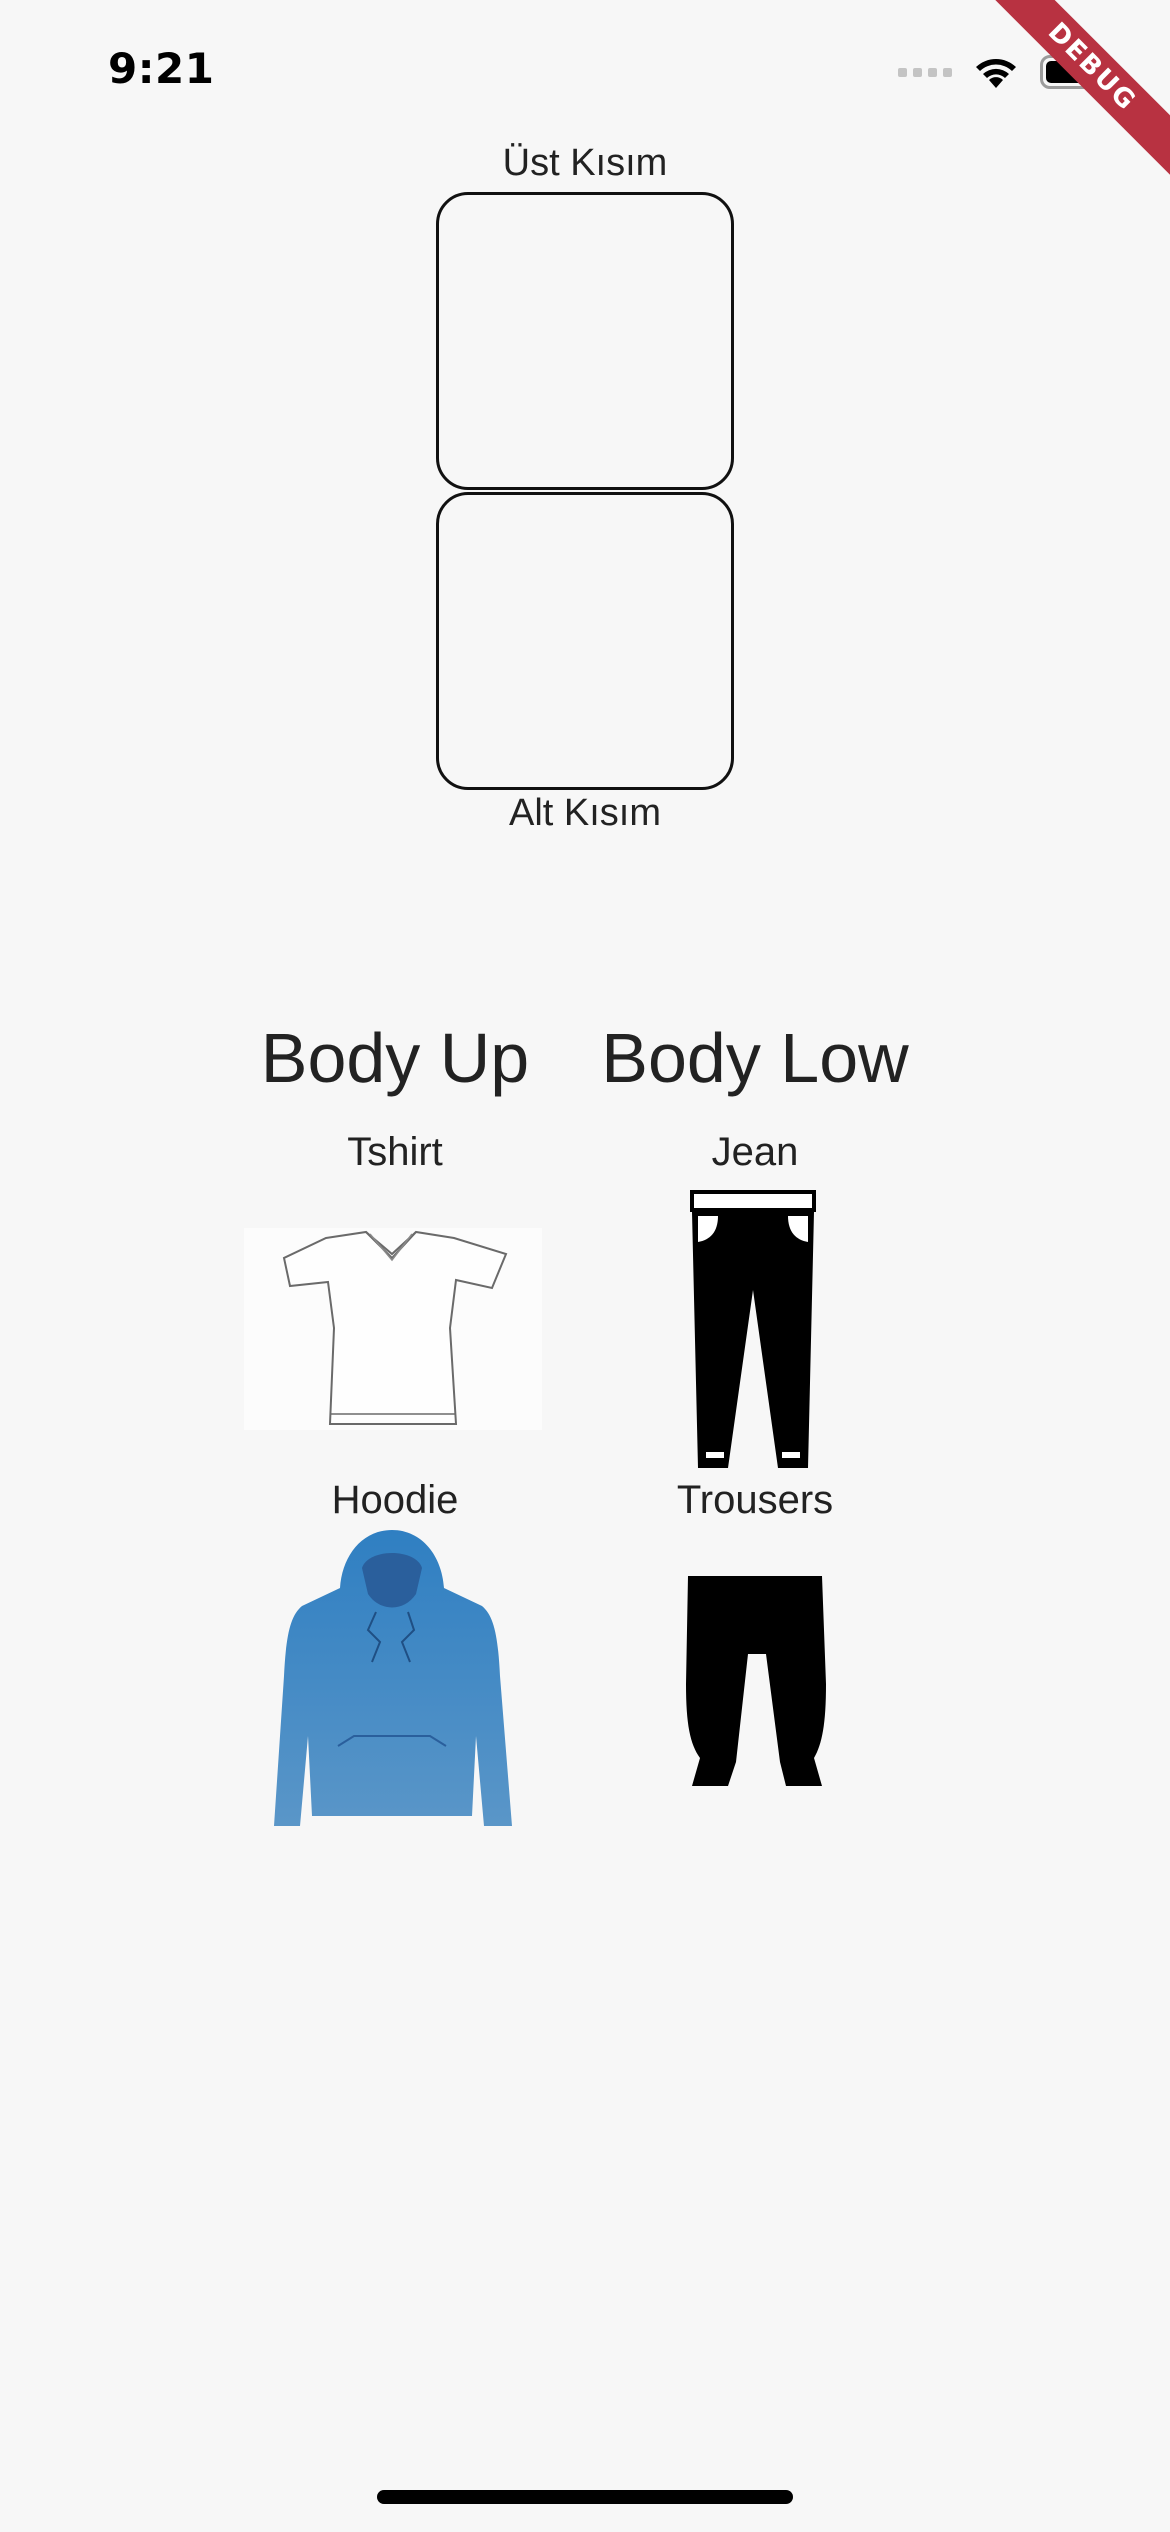 The height and width of the screenshot is (2532, 1170). I want to click on body-low-title: Body Low, so click(755, 1058).